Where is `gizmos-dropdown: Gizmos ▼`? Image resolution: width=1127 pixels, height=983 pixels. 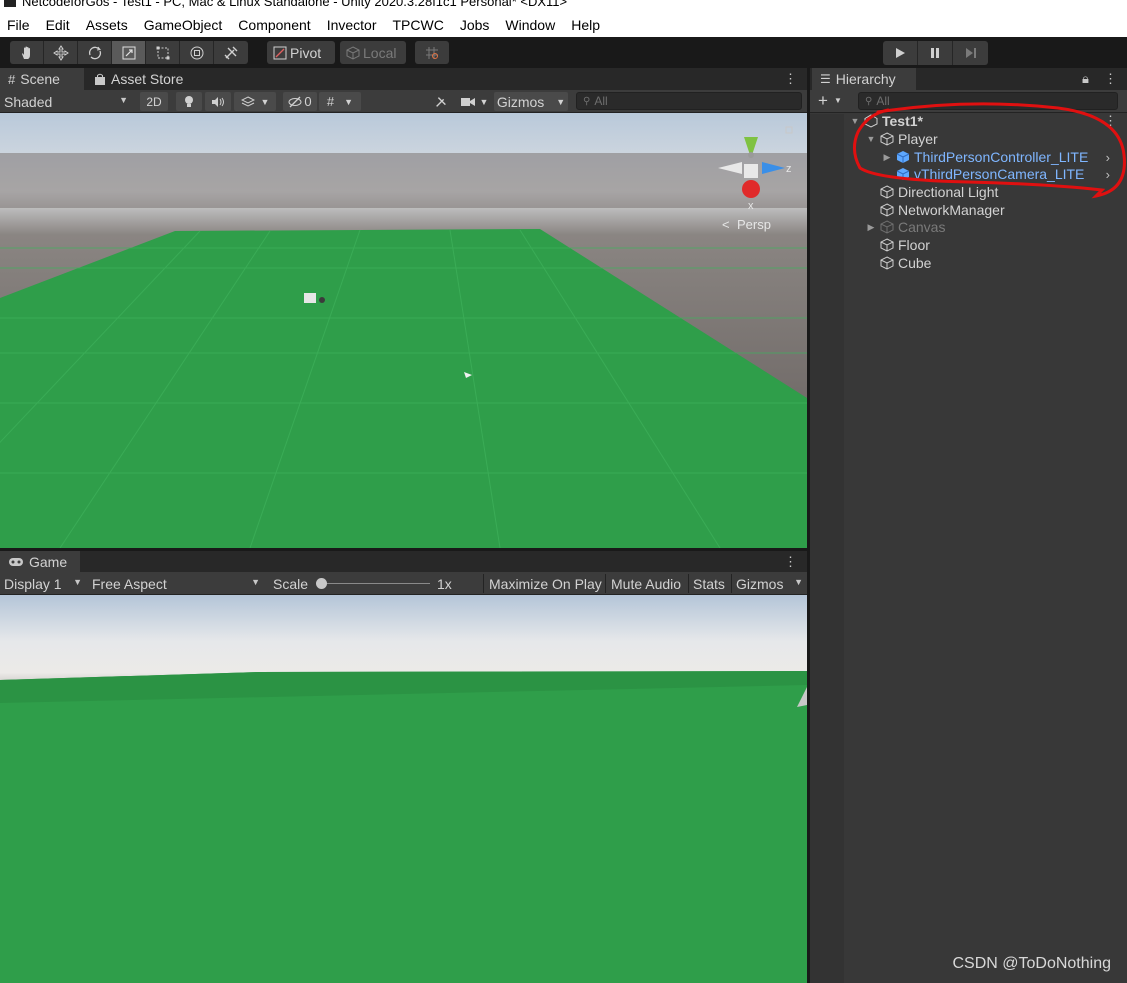 gizmos-dropdown: Gizmos ▼ is located at coordinates (531, 101).